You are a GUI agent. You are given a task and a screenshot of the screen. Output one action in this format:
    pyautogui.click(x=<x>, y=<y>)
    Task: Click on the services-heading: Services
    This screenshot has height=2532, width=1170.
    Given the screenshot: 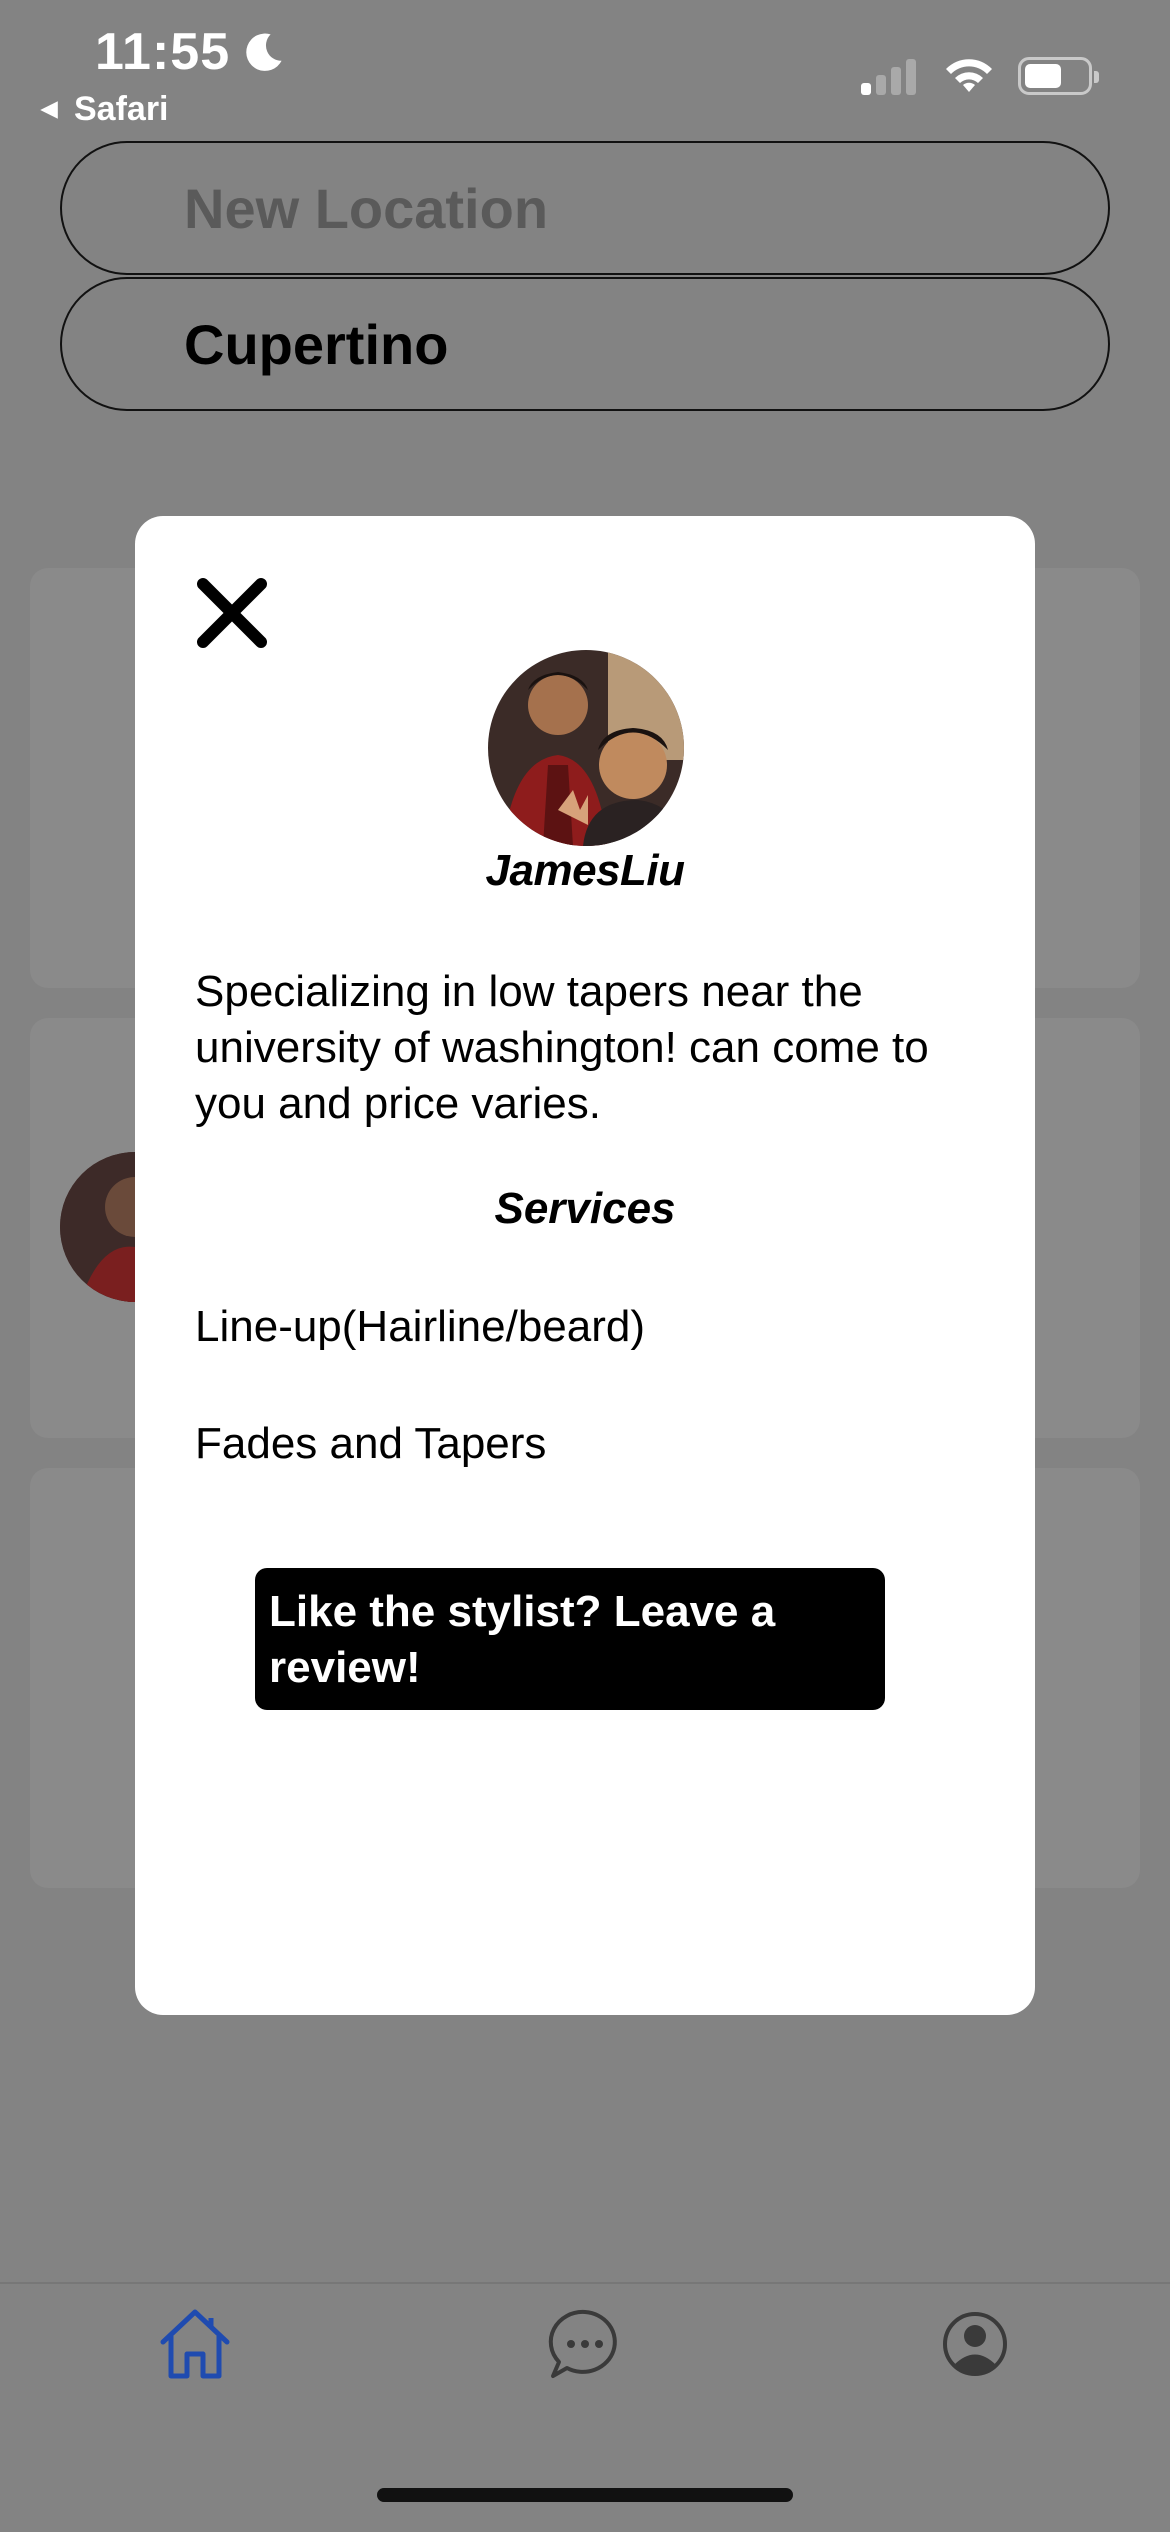 What is the action you would take?
    pyautogui.click(x=585, y=1208)
    